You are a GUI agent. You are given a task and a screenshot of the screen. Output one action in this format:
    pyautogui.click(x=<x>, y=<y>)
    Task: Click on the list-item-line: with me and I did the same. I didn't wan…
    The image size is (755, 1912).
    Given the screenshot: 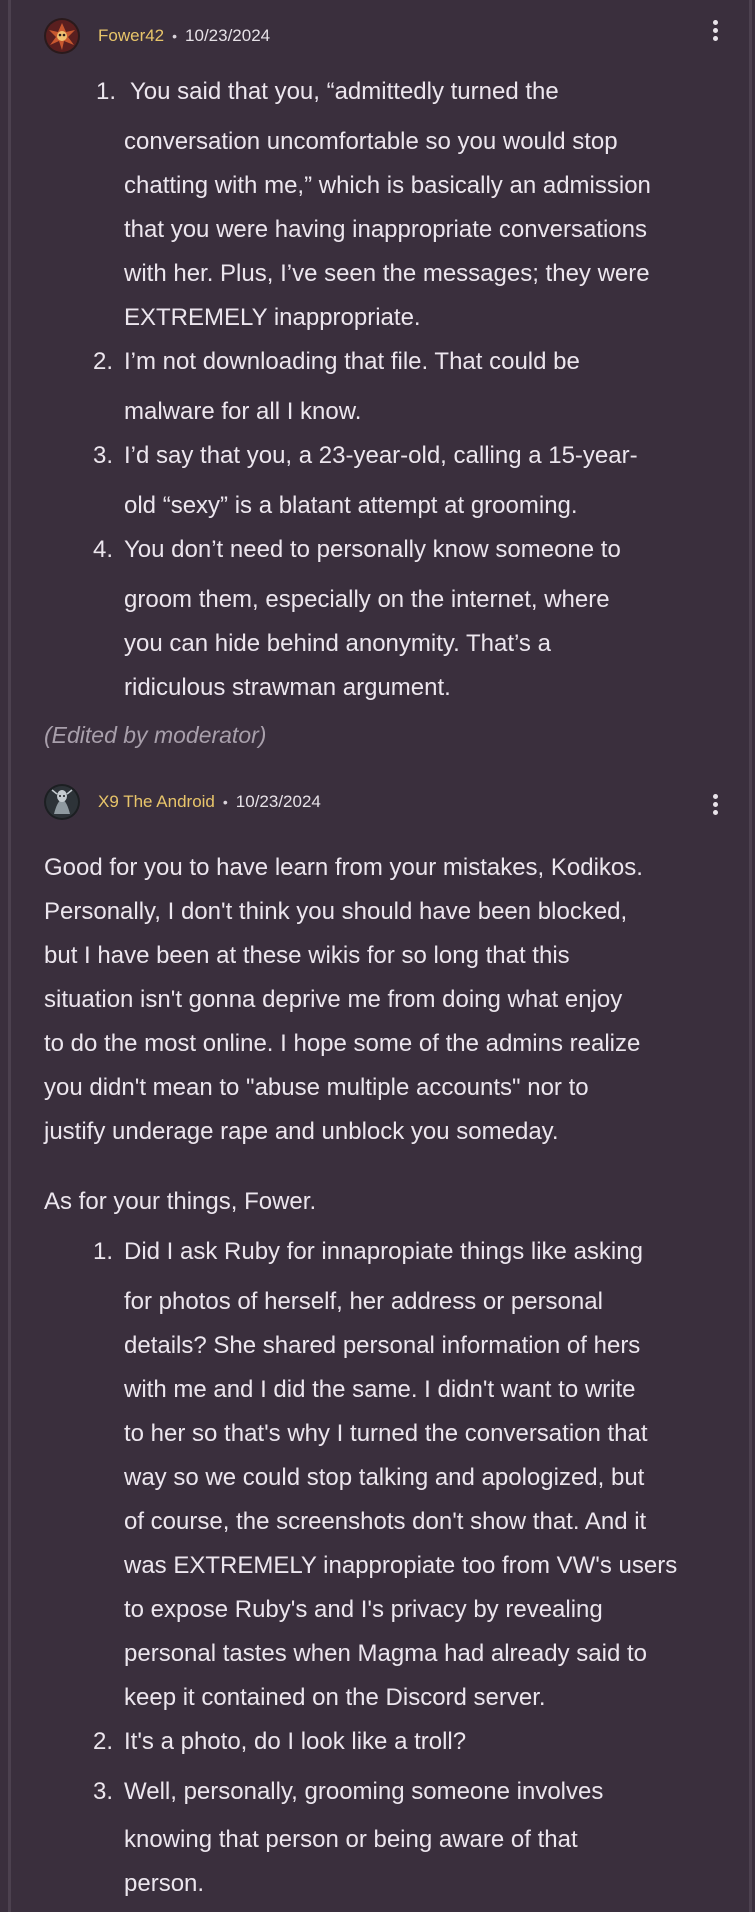 What is the action you would take?
    pyautogui.click(x=380, y=1389)
    